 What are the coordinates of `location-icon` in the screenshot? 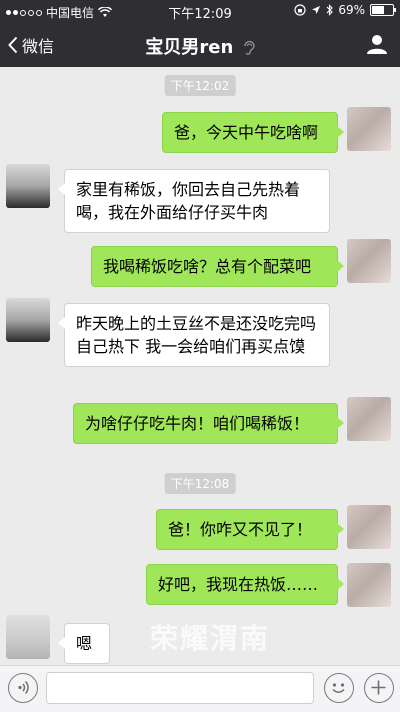 It's located at (316, 10).